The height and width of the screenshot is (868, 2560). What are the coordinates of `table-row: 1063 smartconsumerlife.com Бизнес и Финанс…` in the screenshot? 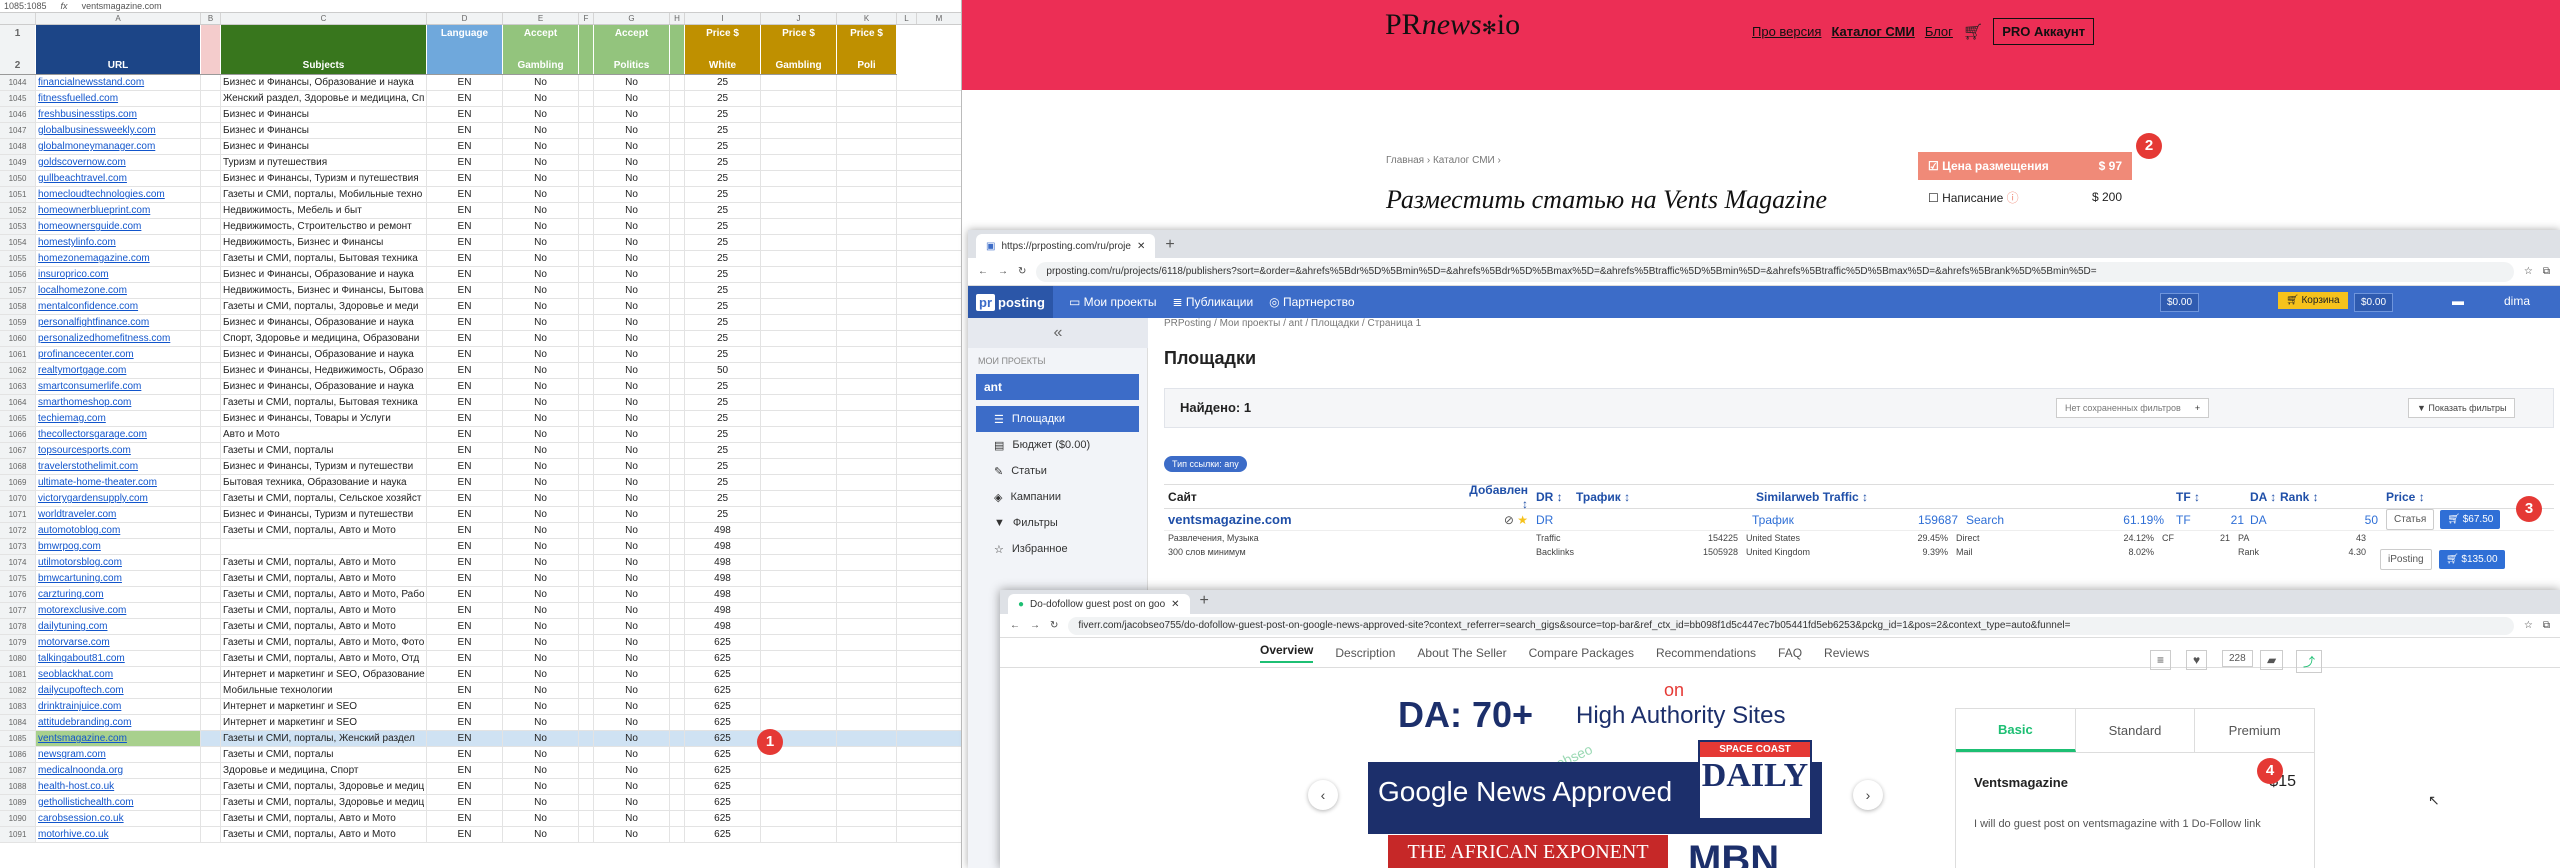 It's located at (480, 387).